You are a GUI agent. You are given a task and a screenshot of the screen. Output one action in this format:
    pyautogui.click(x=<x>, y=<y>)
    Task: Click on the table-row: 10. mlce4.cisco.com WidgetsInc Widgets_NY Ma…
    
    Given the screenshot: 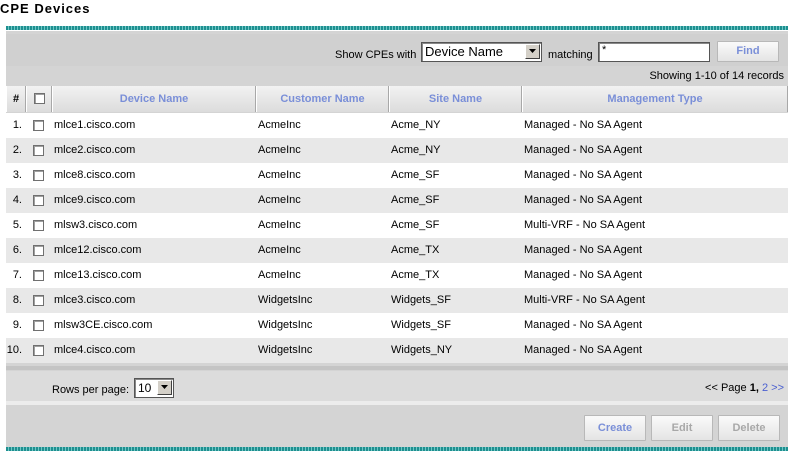 What is the action you would take?
    pyautogui.click(x=397, y=350)
    